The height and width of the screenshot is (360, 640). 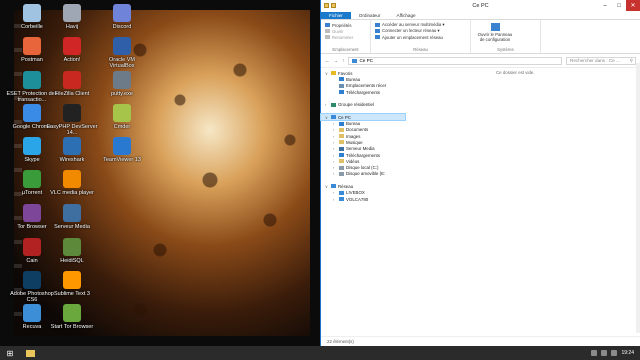 What do you see at coordinates (72, 217) in the screenshot?
I see `desktop-shortcut: Serveur Media` at bounding box center [72, 217].